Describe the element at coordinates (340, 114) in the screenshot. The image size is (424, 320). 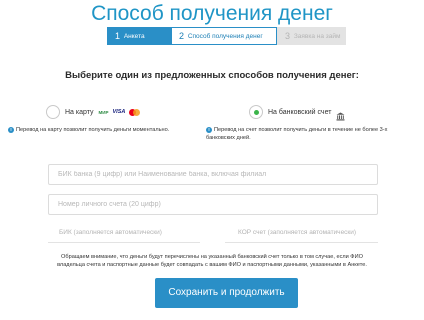
I see `bank-icon` at that location.